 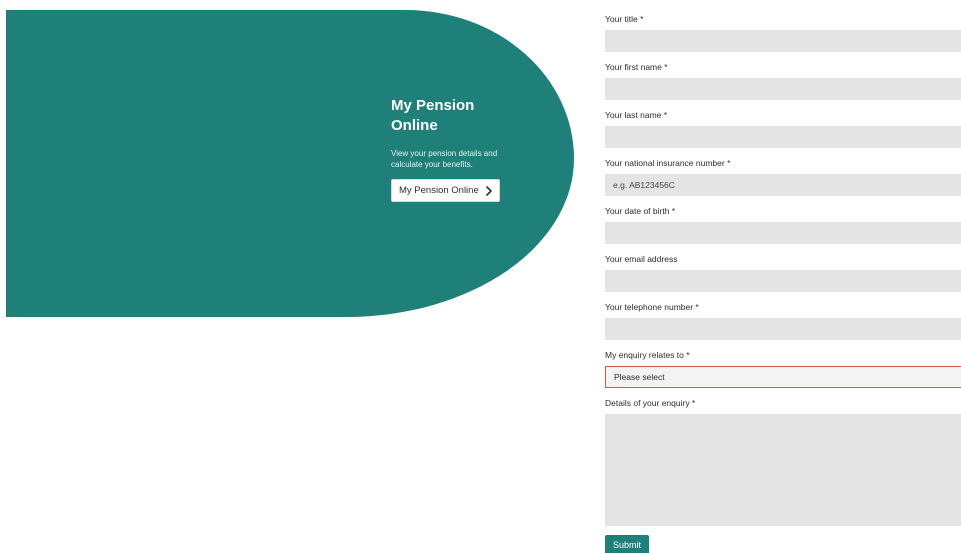 I want to click on date-of-birth-input, so click(x=783, y=233).